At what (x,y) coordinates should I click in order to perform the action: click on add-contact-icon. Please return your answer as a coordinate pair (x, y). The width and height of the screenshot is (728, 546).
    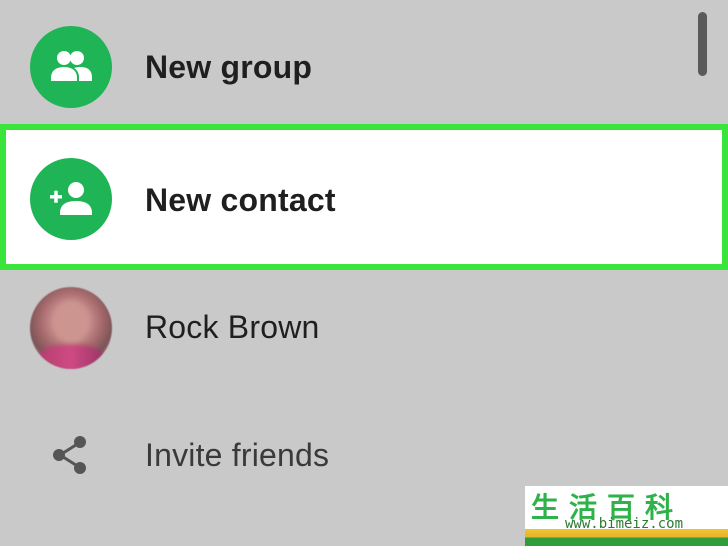
    Looking at the image, I should click on (71, 198).